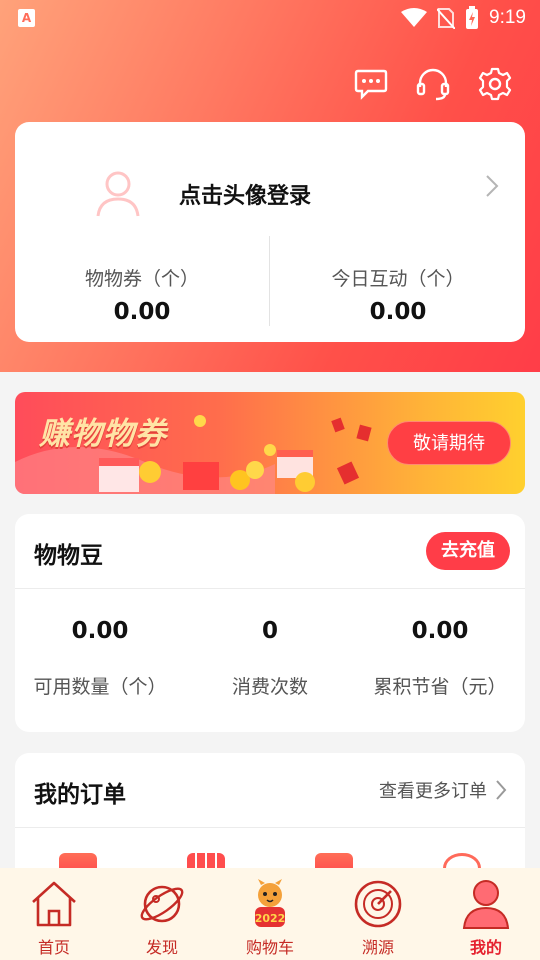  Describe the element at coordinates (270, 658) in the screenshot. I see `spend-count-stat: 0 消费次数` at that location.